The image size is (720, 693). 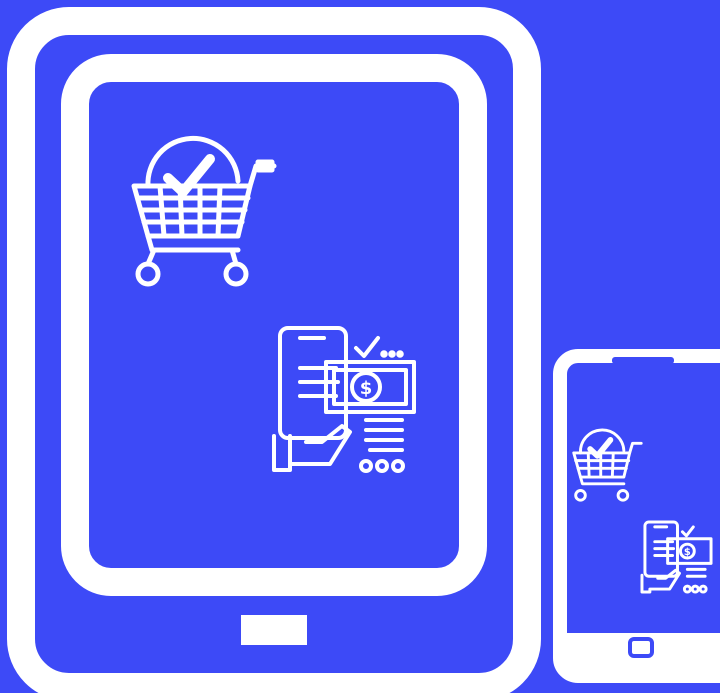 What do you see at coordinates (677, 557) in the screenshot?
I see `phone-mobile-payment-icon: $` at bounding box center [677, 557].